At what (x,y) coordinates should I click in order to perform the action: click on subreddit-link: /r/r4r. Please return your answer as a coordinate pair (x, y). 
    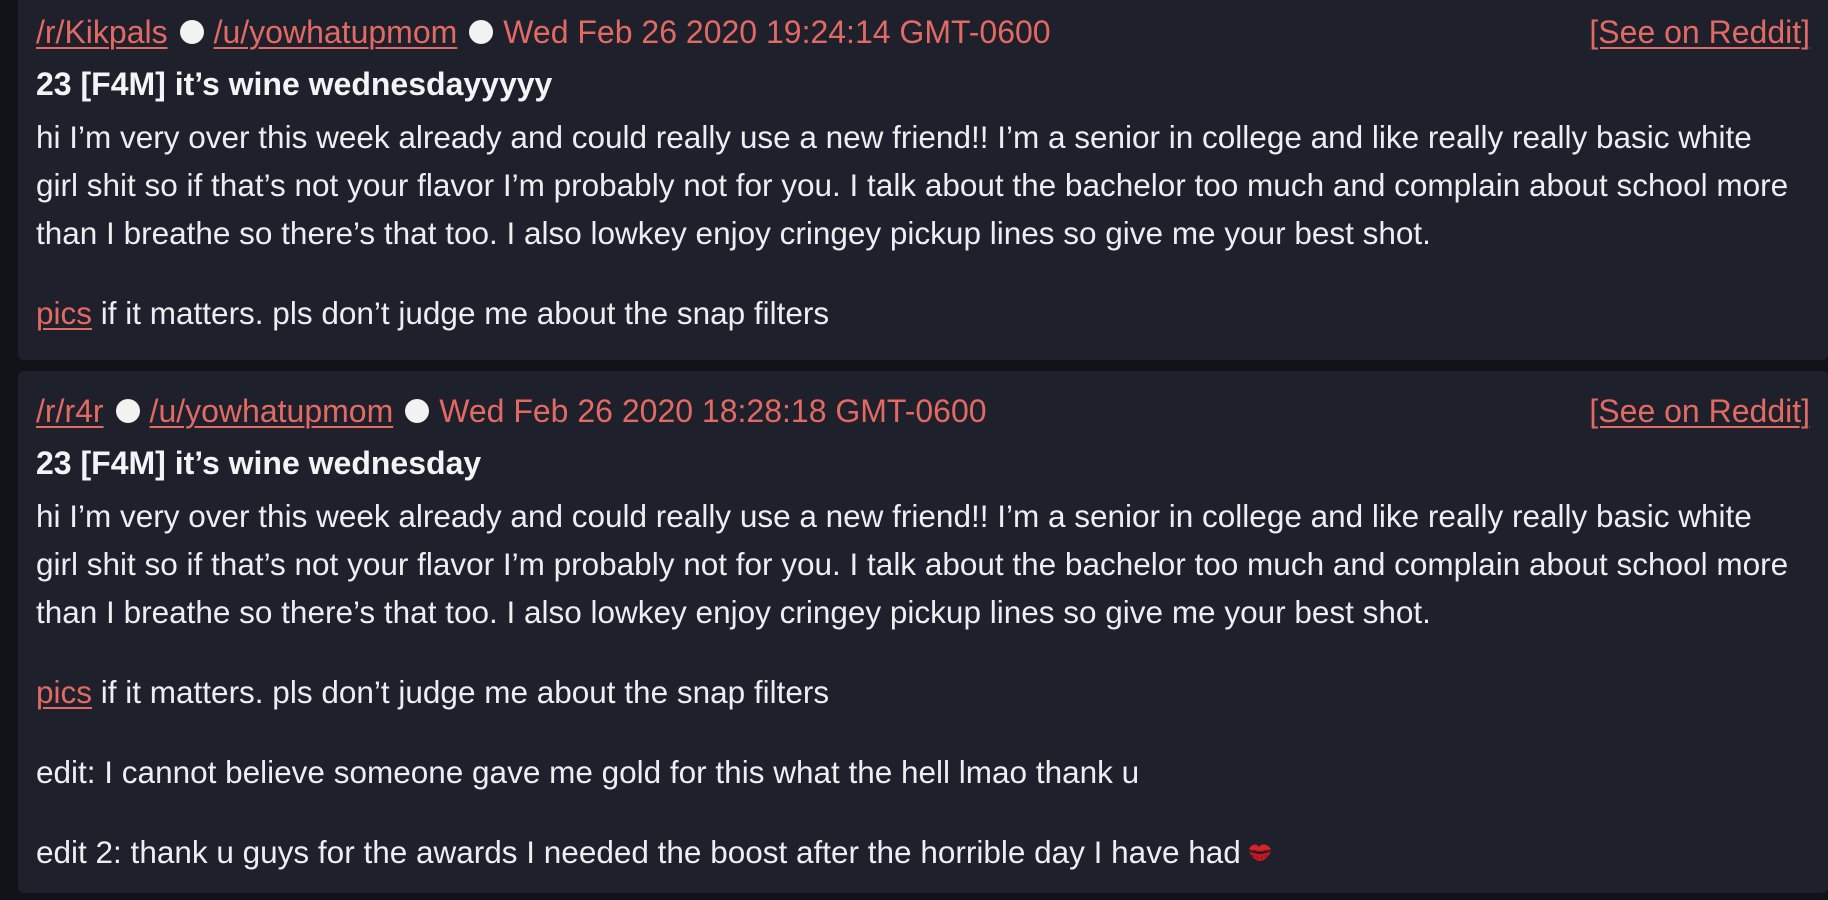
    Looking at the image, I should click on (70, 411).